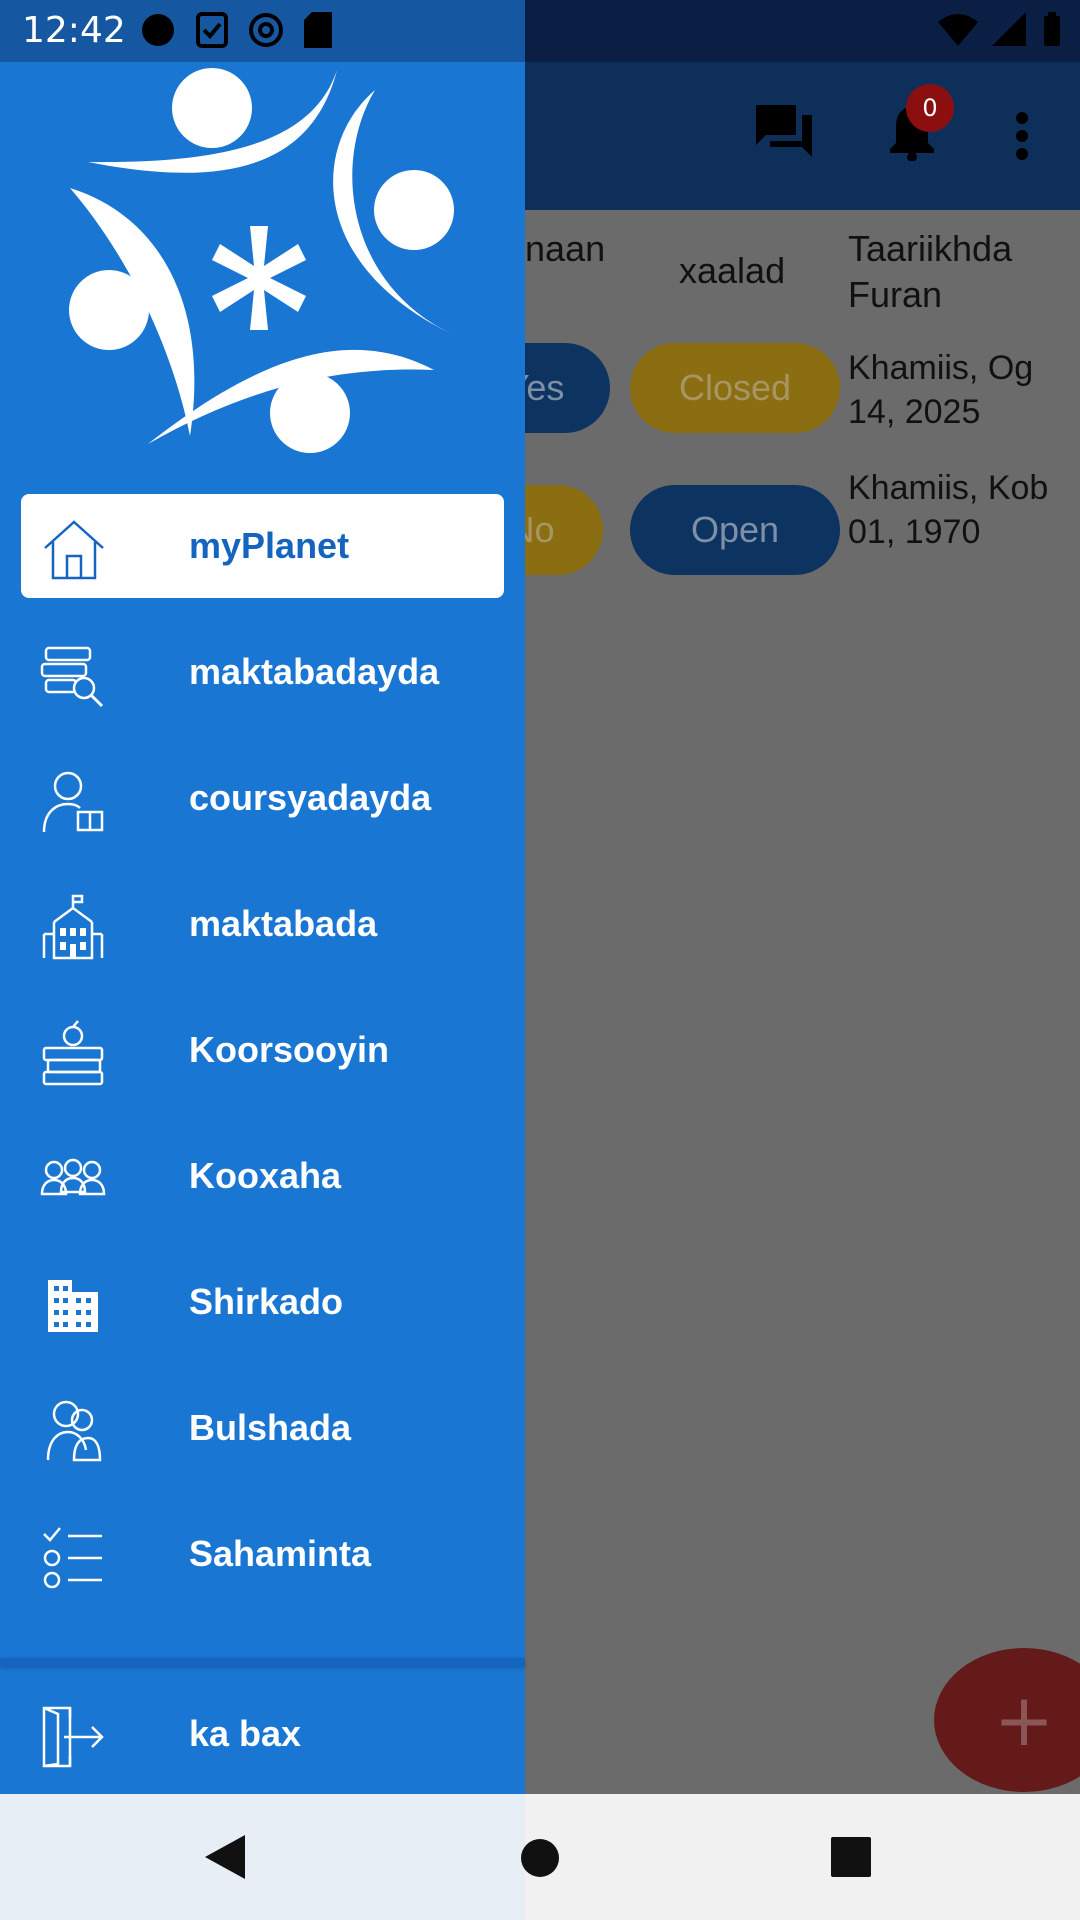 The height and width of the screenshot is (1920, 1080). What do you see at coordinates (958, 30) in the screenshot?
I see `wifi-icon` at bounding box center [958, 30].